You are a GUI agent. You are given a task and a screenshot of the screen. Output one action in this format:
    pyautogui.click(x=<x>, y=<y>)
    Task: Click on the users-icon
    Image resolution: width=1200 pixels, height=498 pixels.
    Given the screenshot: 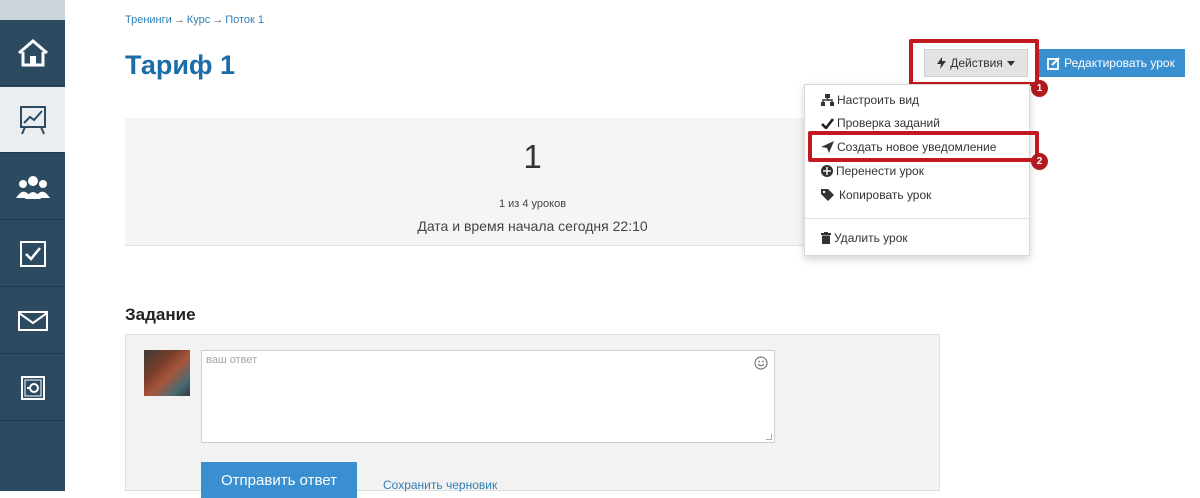 What is the action you would take?
    pyautogui.click(x=32, y=187)
    